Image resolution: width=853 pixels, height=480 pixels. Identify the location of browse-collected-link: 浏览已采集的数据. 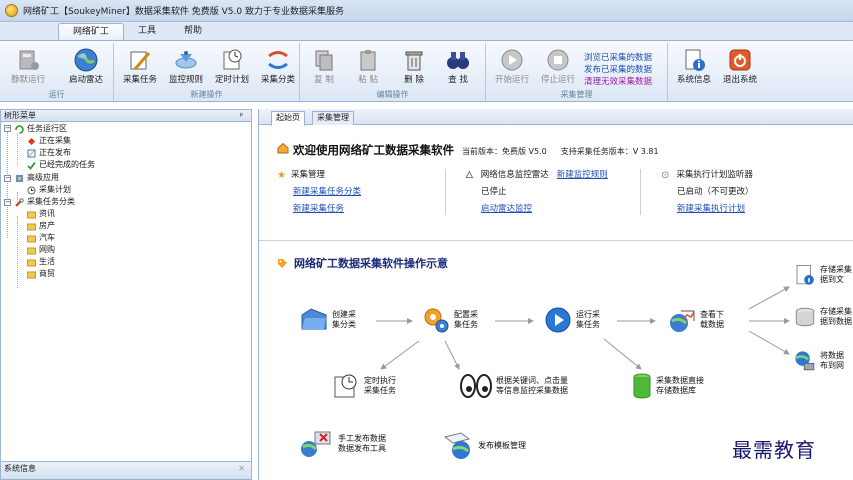
(618, 58).